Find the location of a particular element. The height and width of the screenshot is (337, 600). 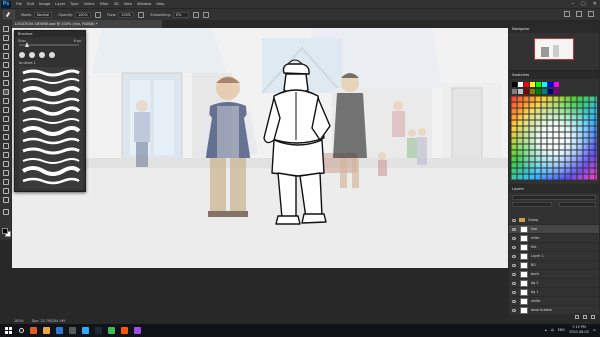

layer-row: BG is located at coordinates (554, 265).